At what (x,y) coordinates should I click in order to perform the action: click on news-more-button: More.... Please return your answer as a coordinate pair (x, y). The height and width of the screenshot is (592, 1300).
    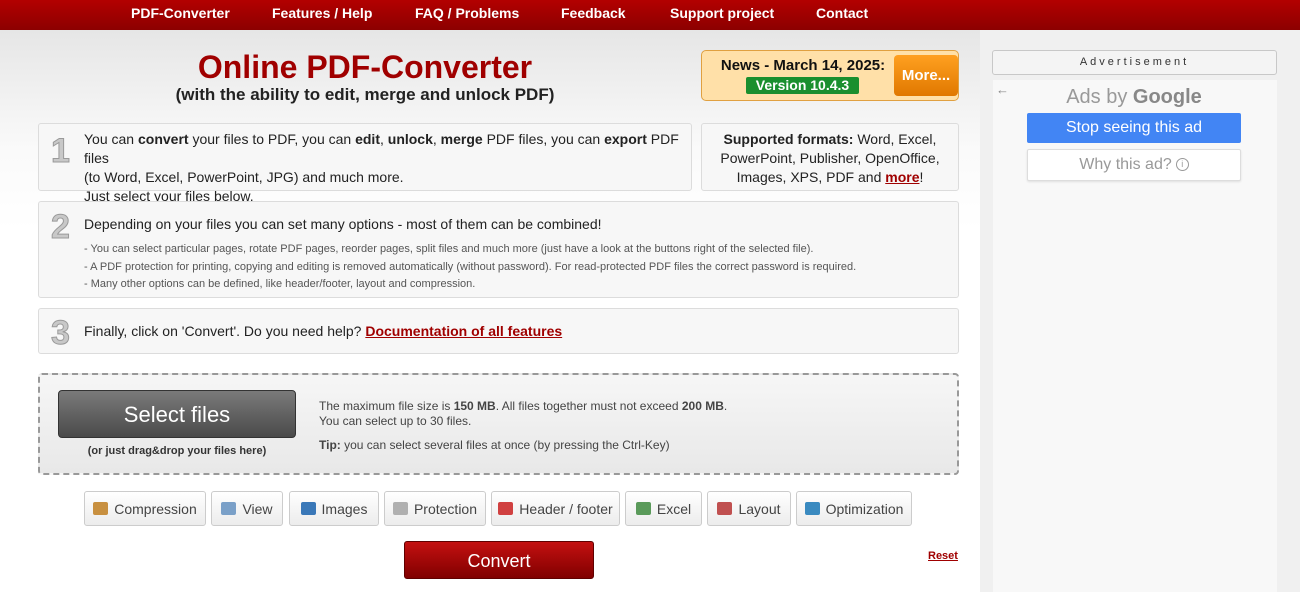
    Looking at the image, I should click on (926, 75).